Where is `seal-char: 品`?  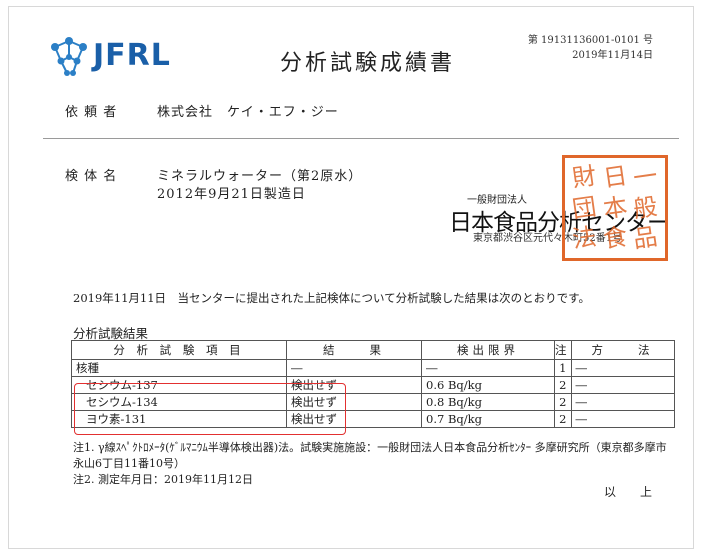
seal-char: 品 is located at coordinates (645, 238).